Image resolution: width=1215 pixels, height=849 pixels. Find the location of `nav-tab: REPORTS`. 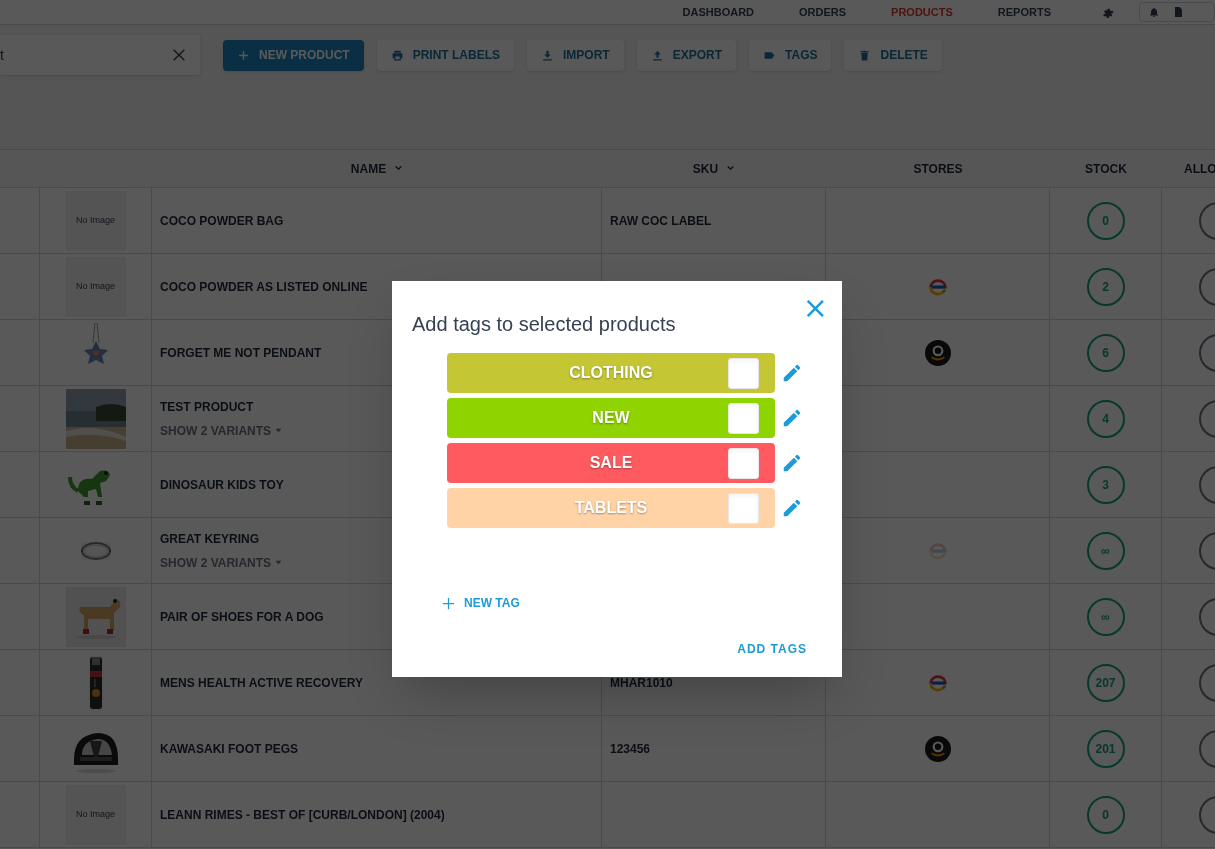

nav-tab: REPORTS is located at coordinates (1024, 12).